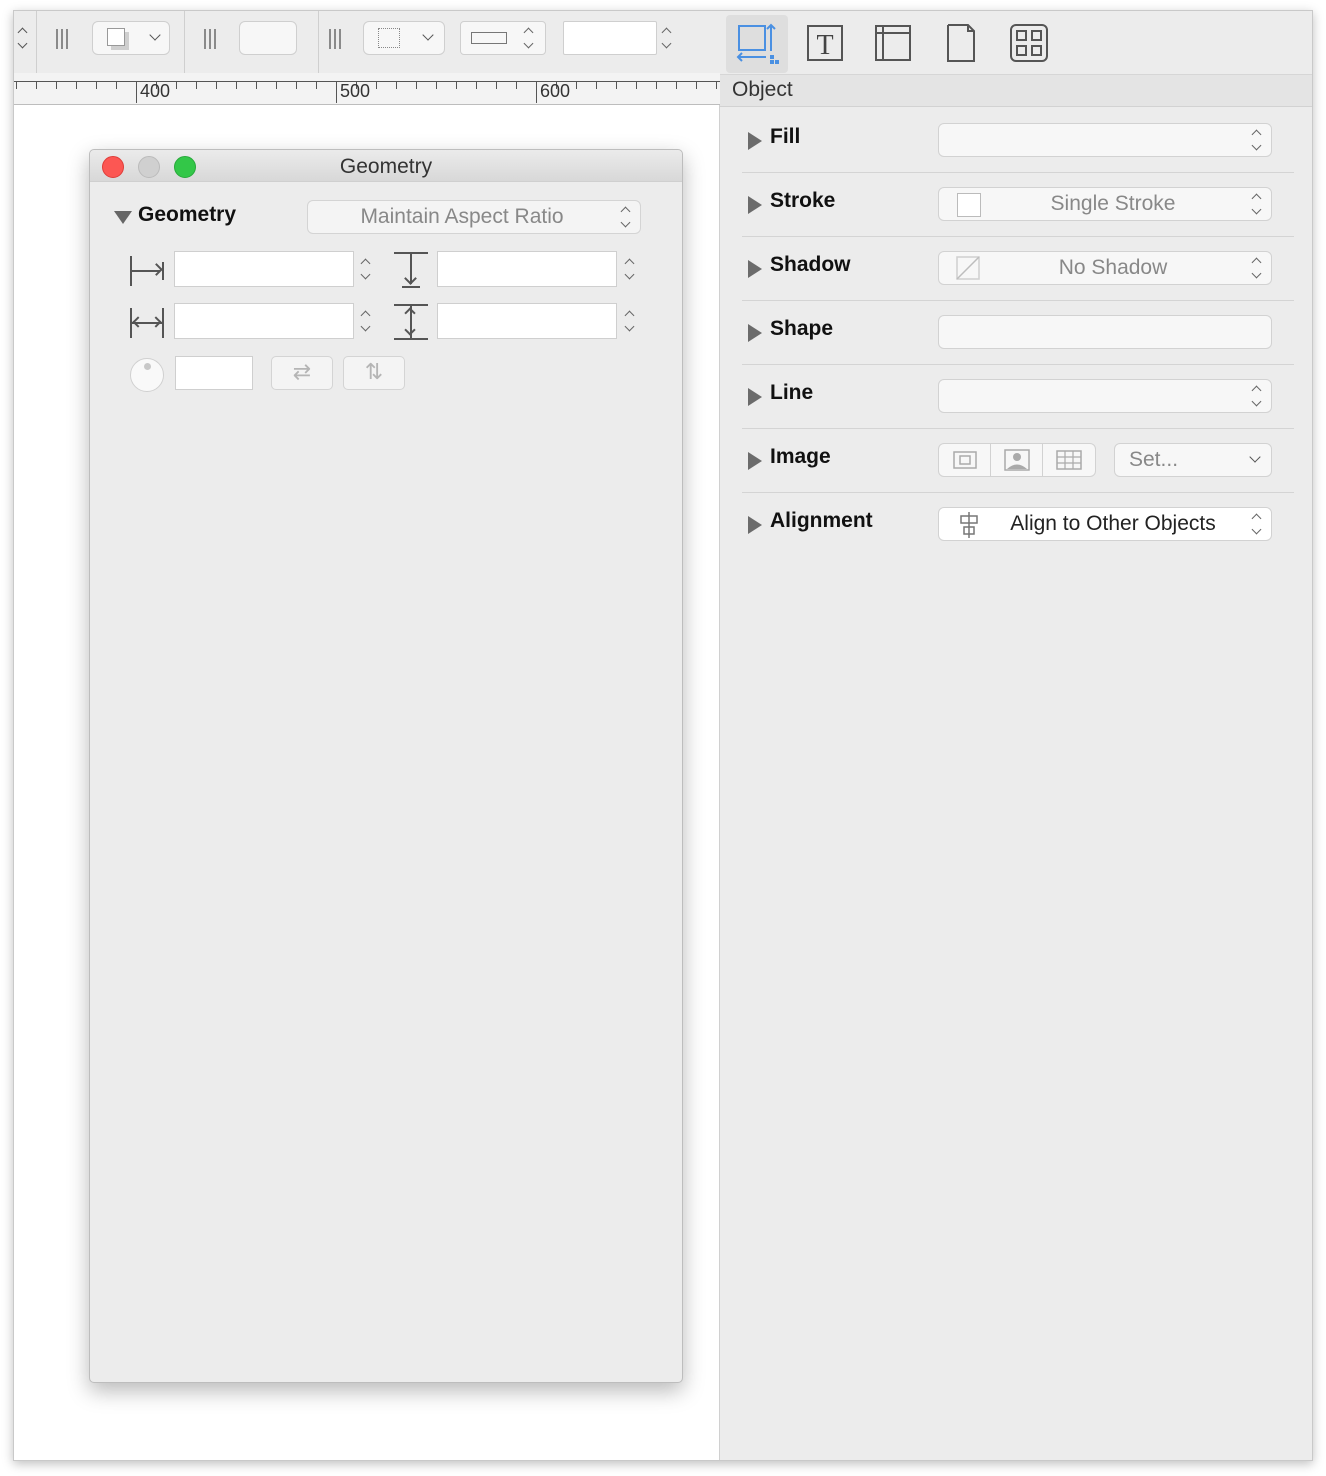 The height and width of the screenshot is (1476, 1326). What do you see at coordinates (1113, 267) in the screenshot?
I see `shadow-value: No Shadow` at bounding box center [1113, 267].